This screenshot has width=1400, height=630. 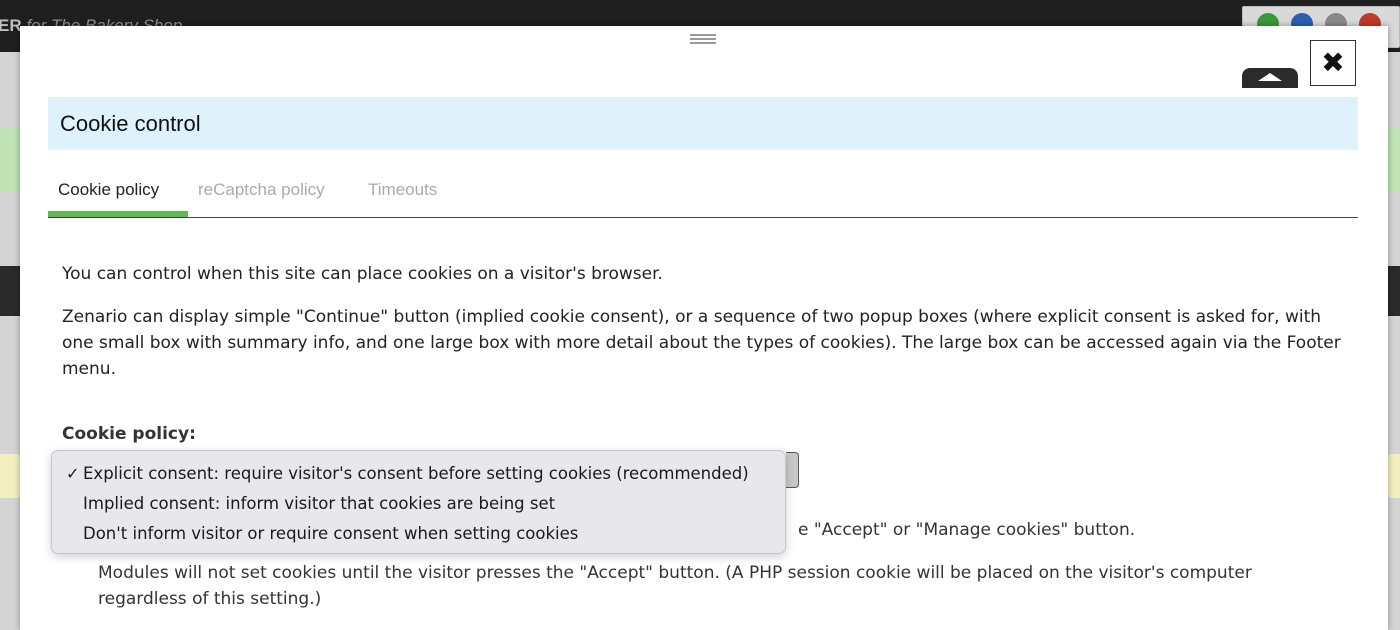 I want to click on collapse-button, so click(x=1270, y=78).